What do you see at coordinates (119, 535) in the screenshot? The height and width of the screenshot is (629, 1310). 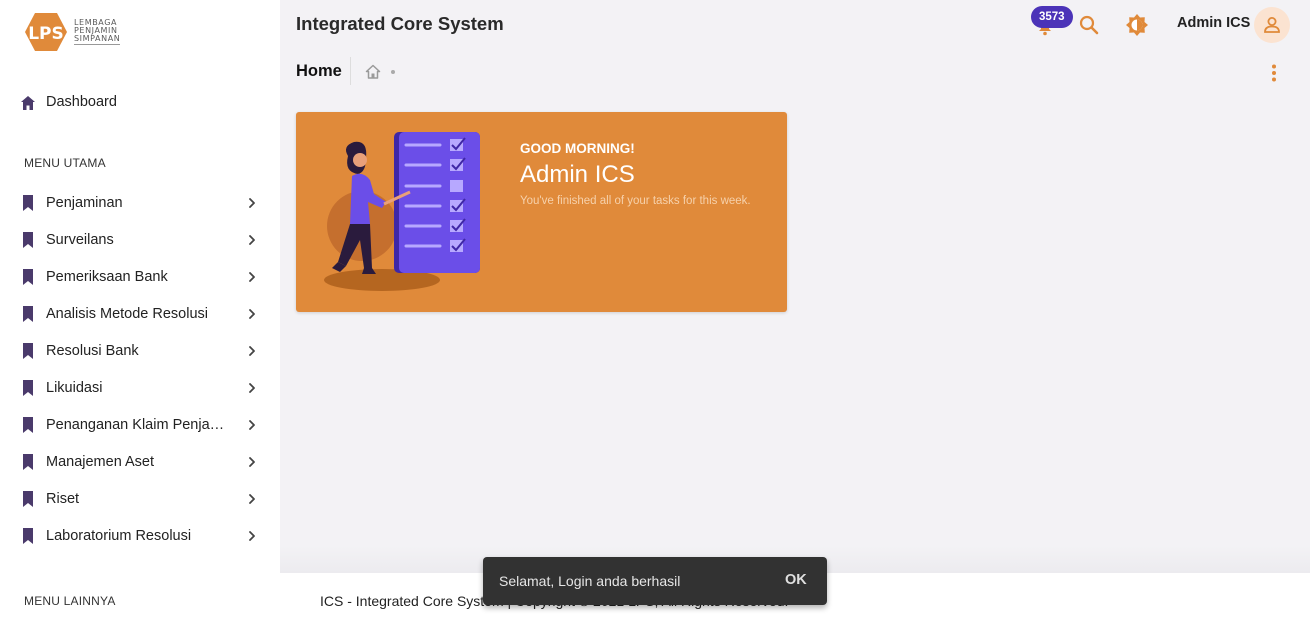 I see `sidebar-item-label: Laboratorium Resolusi` at bounding box center [119, 535].